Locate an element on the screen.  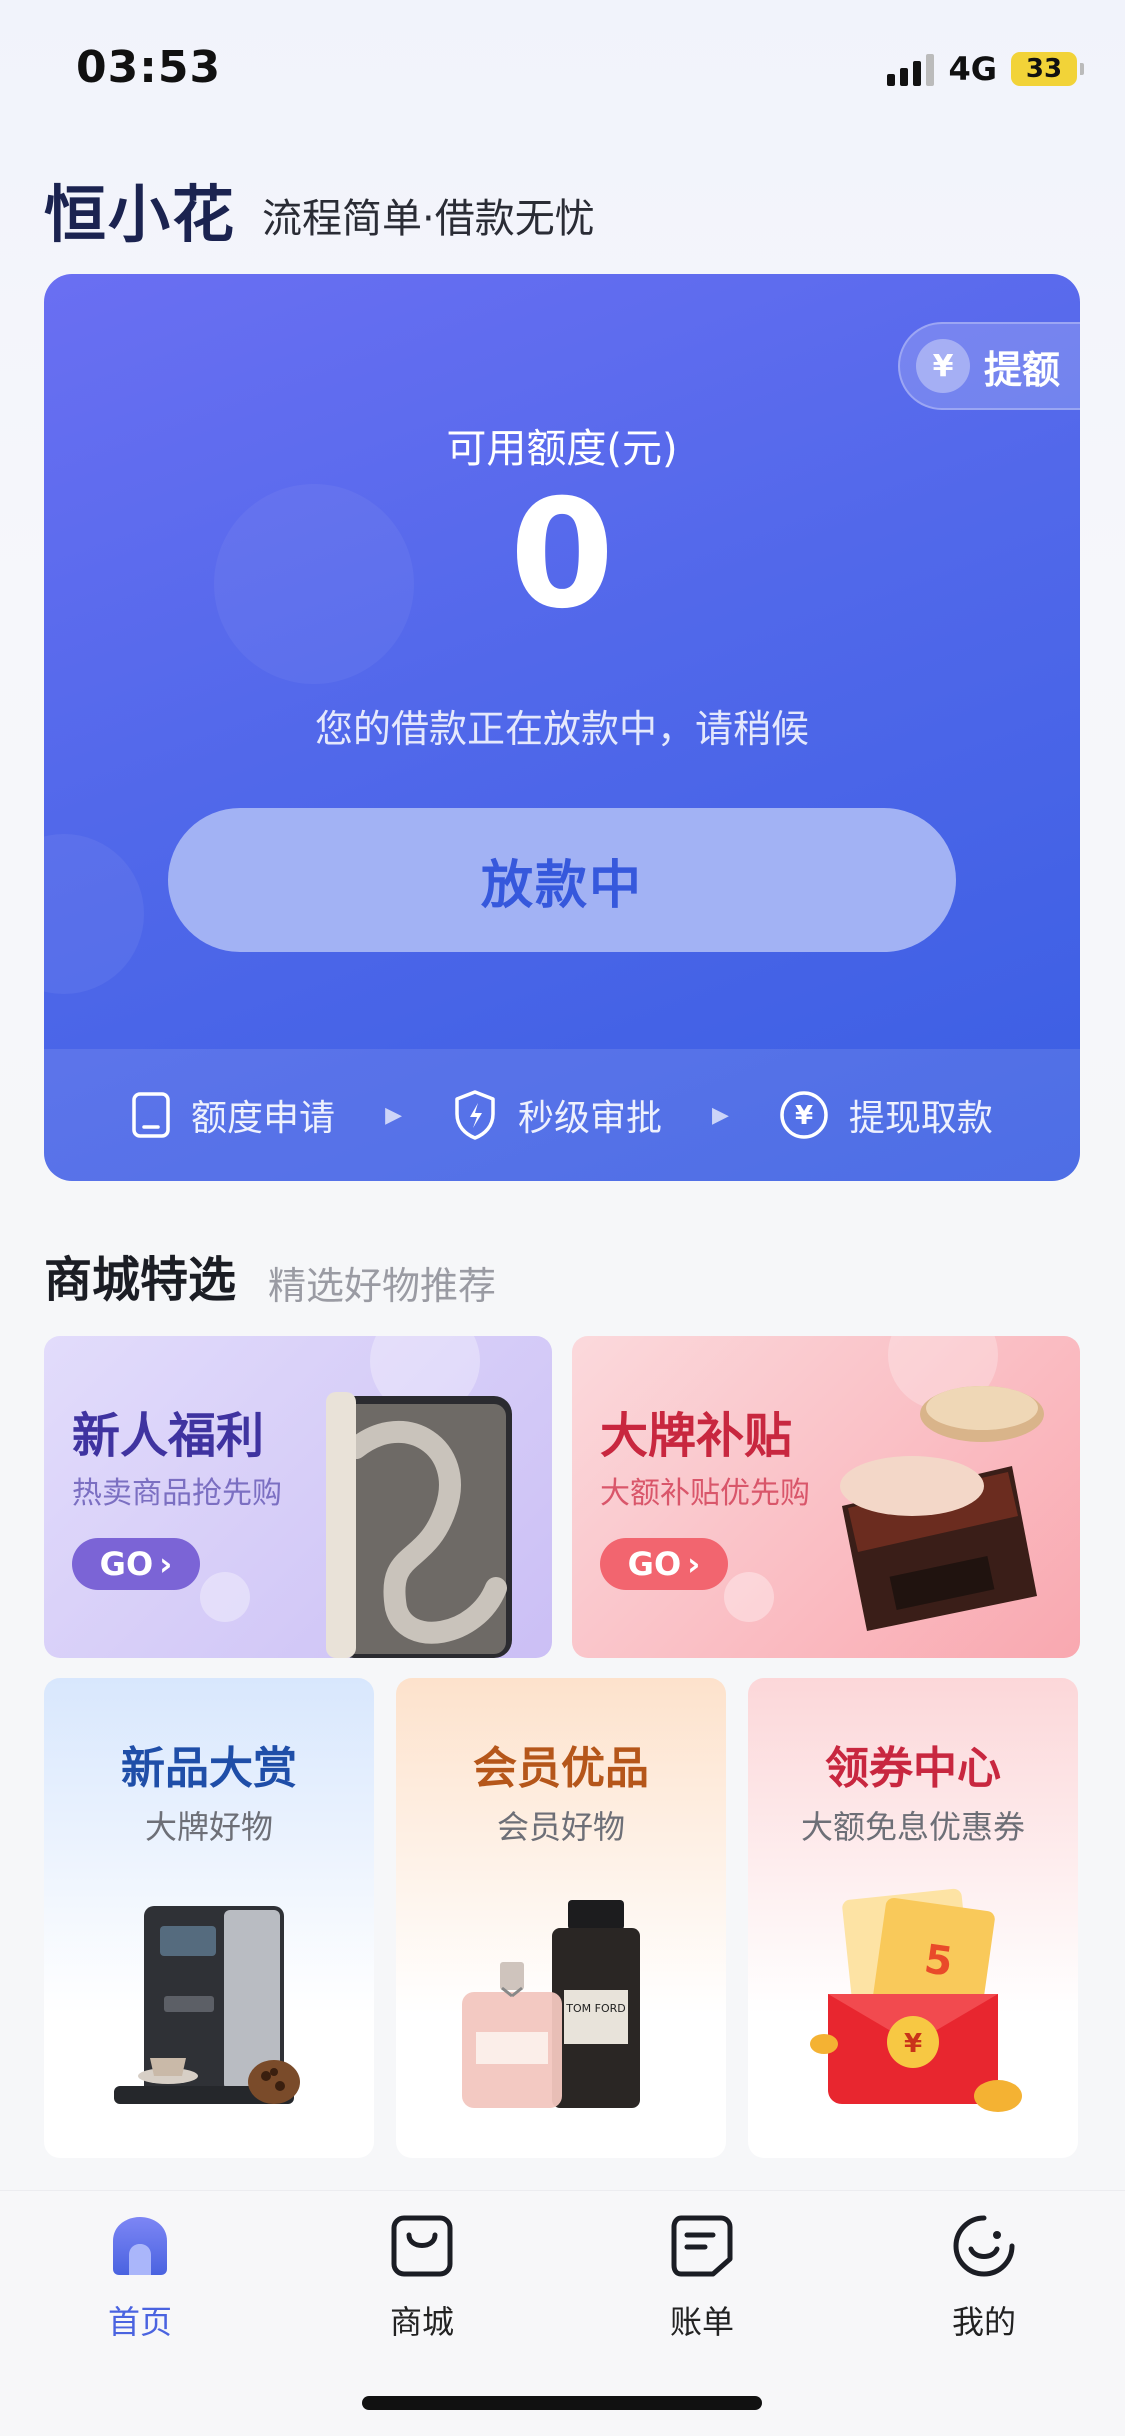
loan-status-message: 您的借款正在放款中，请稍候 is located at coordinates (561, 729).